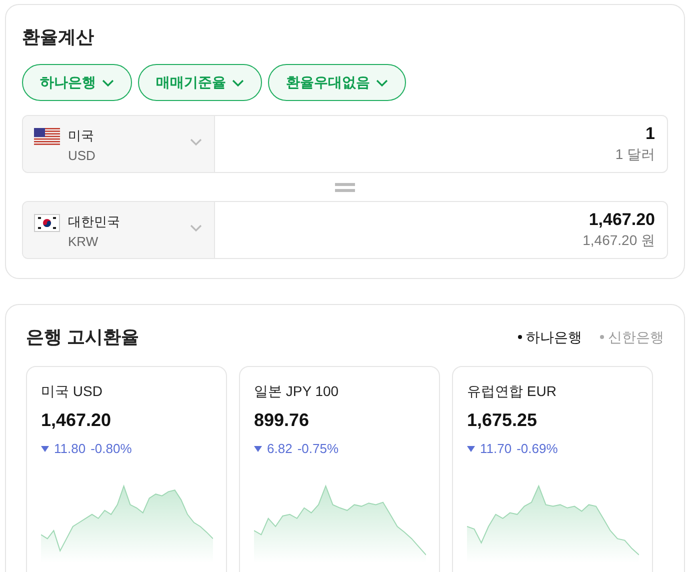 The width and height of the screenshot is (690, 572). I want to click on currency-name: 일본 JPY 100, so click(297, 391).